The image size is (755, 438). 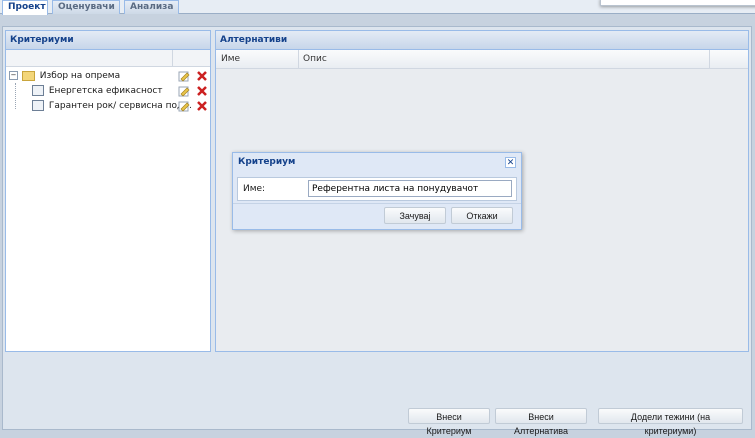 I want to click on folder-icon, so click(x=28, y=75).